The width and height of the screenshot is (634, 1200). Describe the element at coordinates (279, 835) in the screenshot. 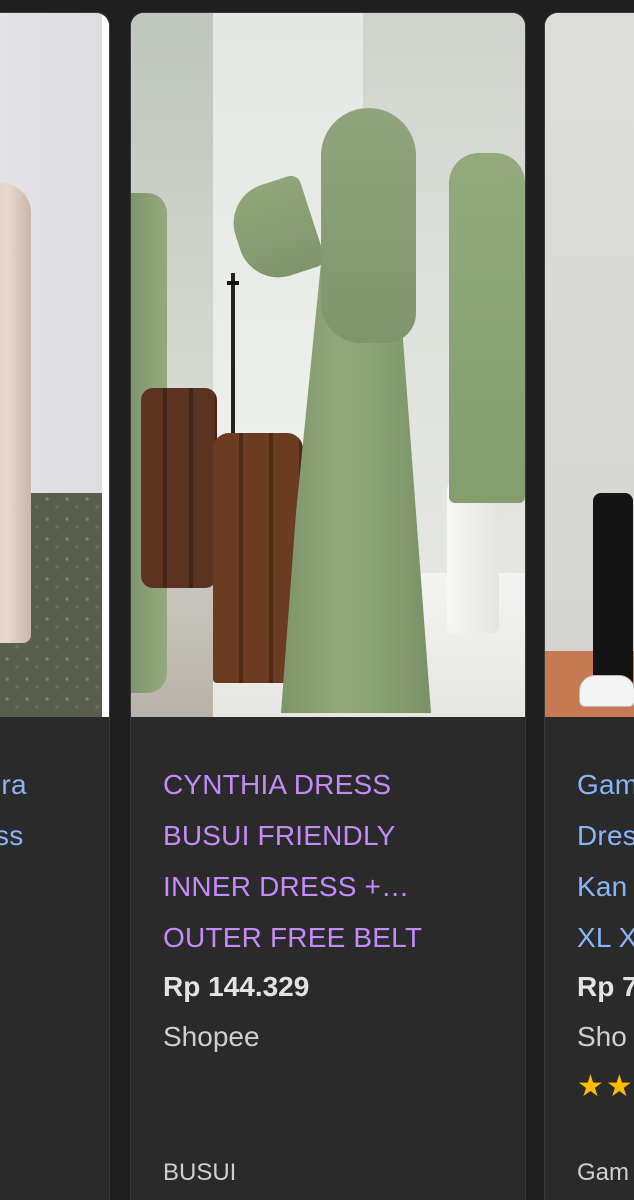

I see `title-line: BUSUI FRIENDLY` at that location.